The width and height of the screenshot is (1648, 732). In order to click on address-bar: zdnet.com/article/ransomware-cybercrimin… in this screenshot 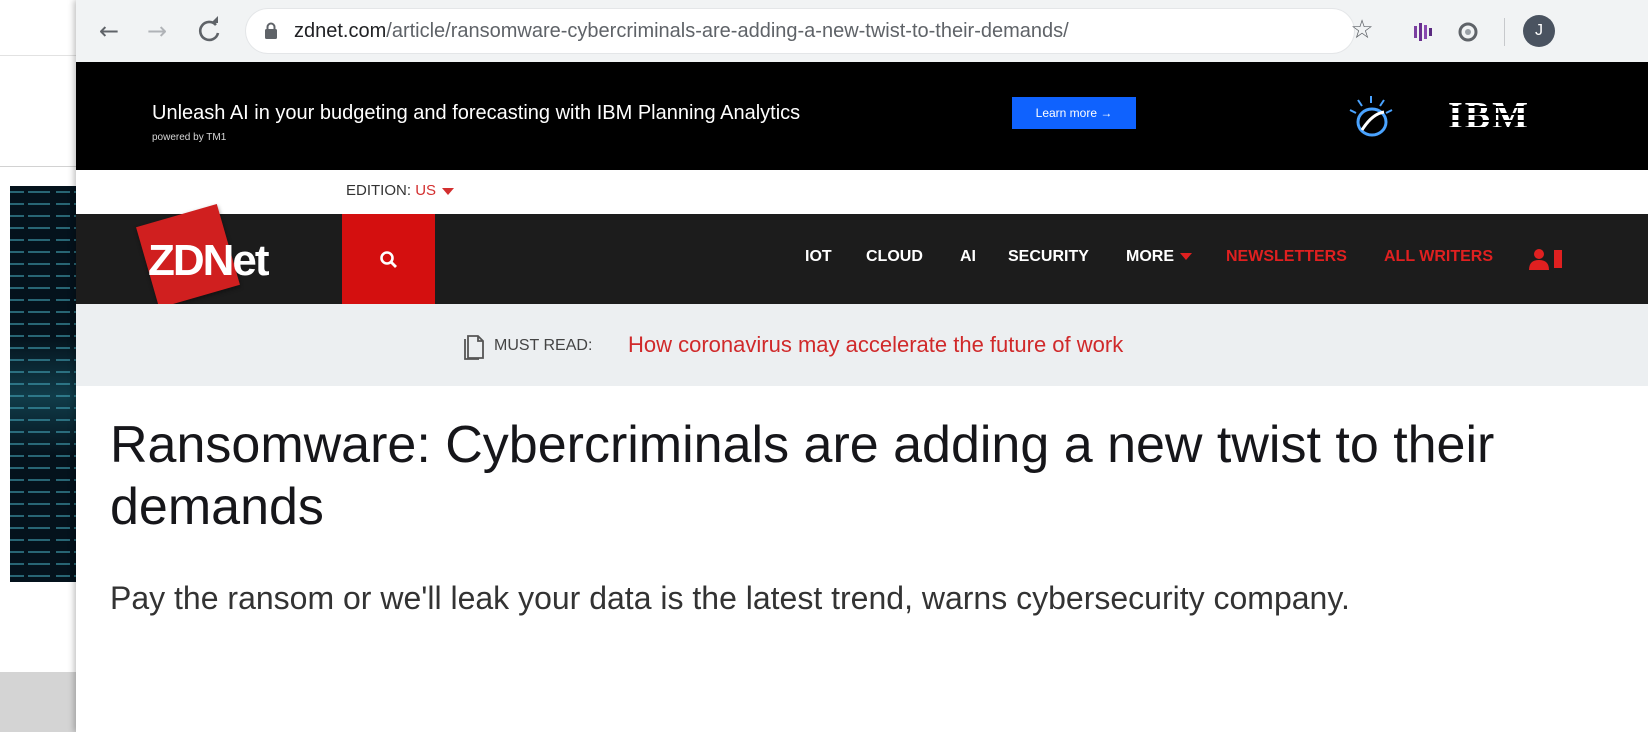, I will do `click(800, 31)`.